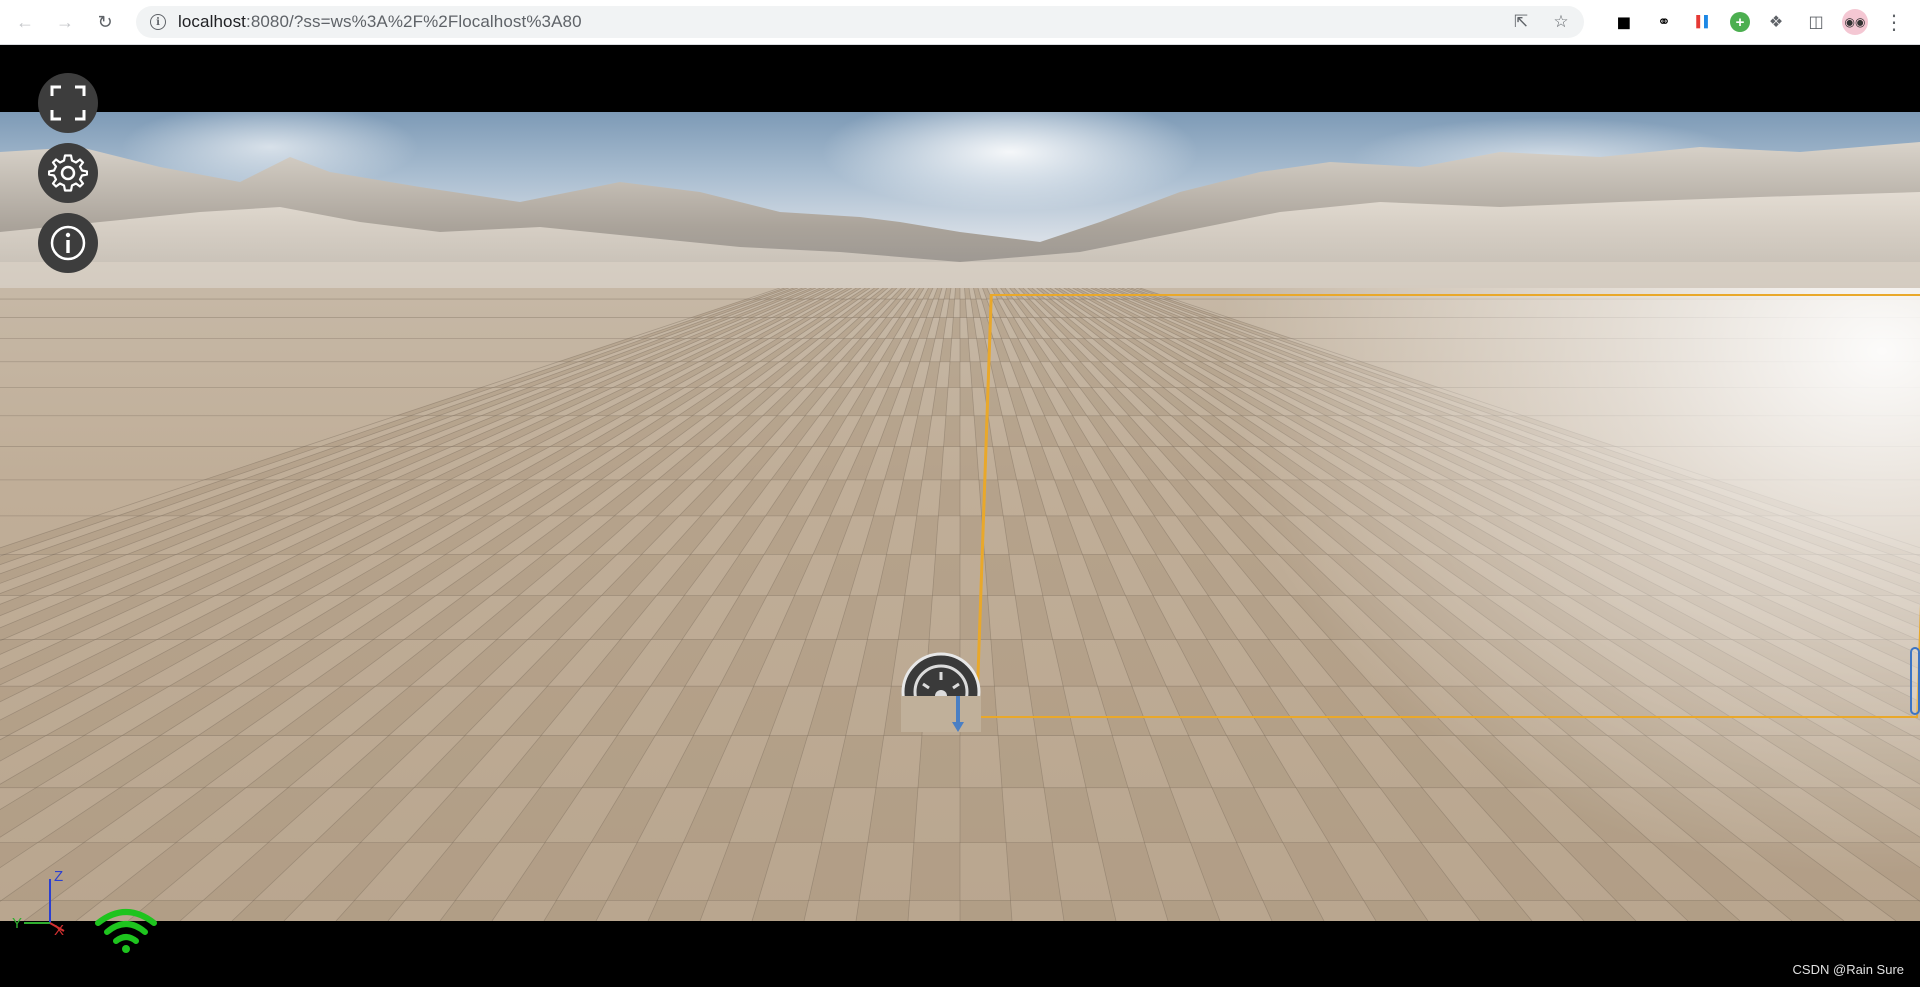 This screenshot has height=987, width=1920. I want to click on settings-button, so click(68, 173).